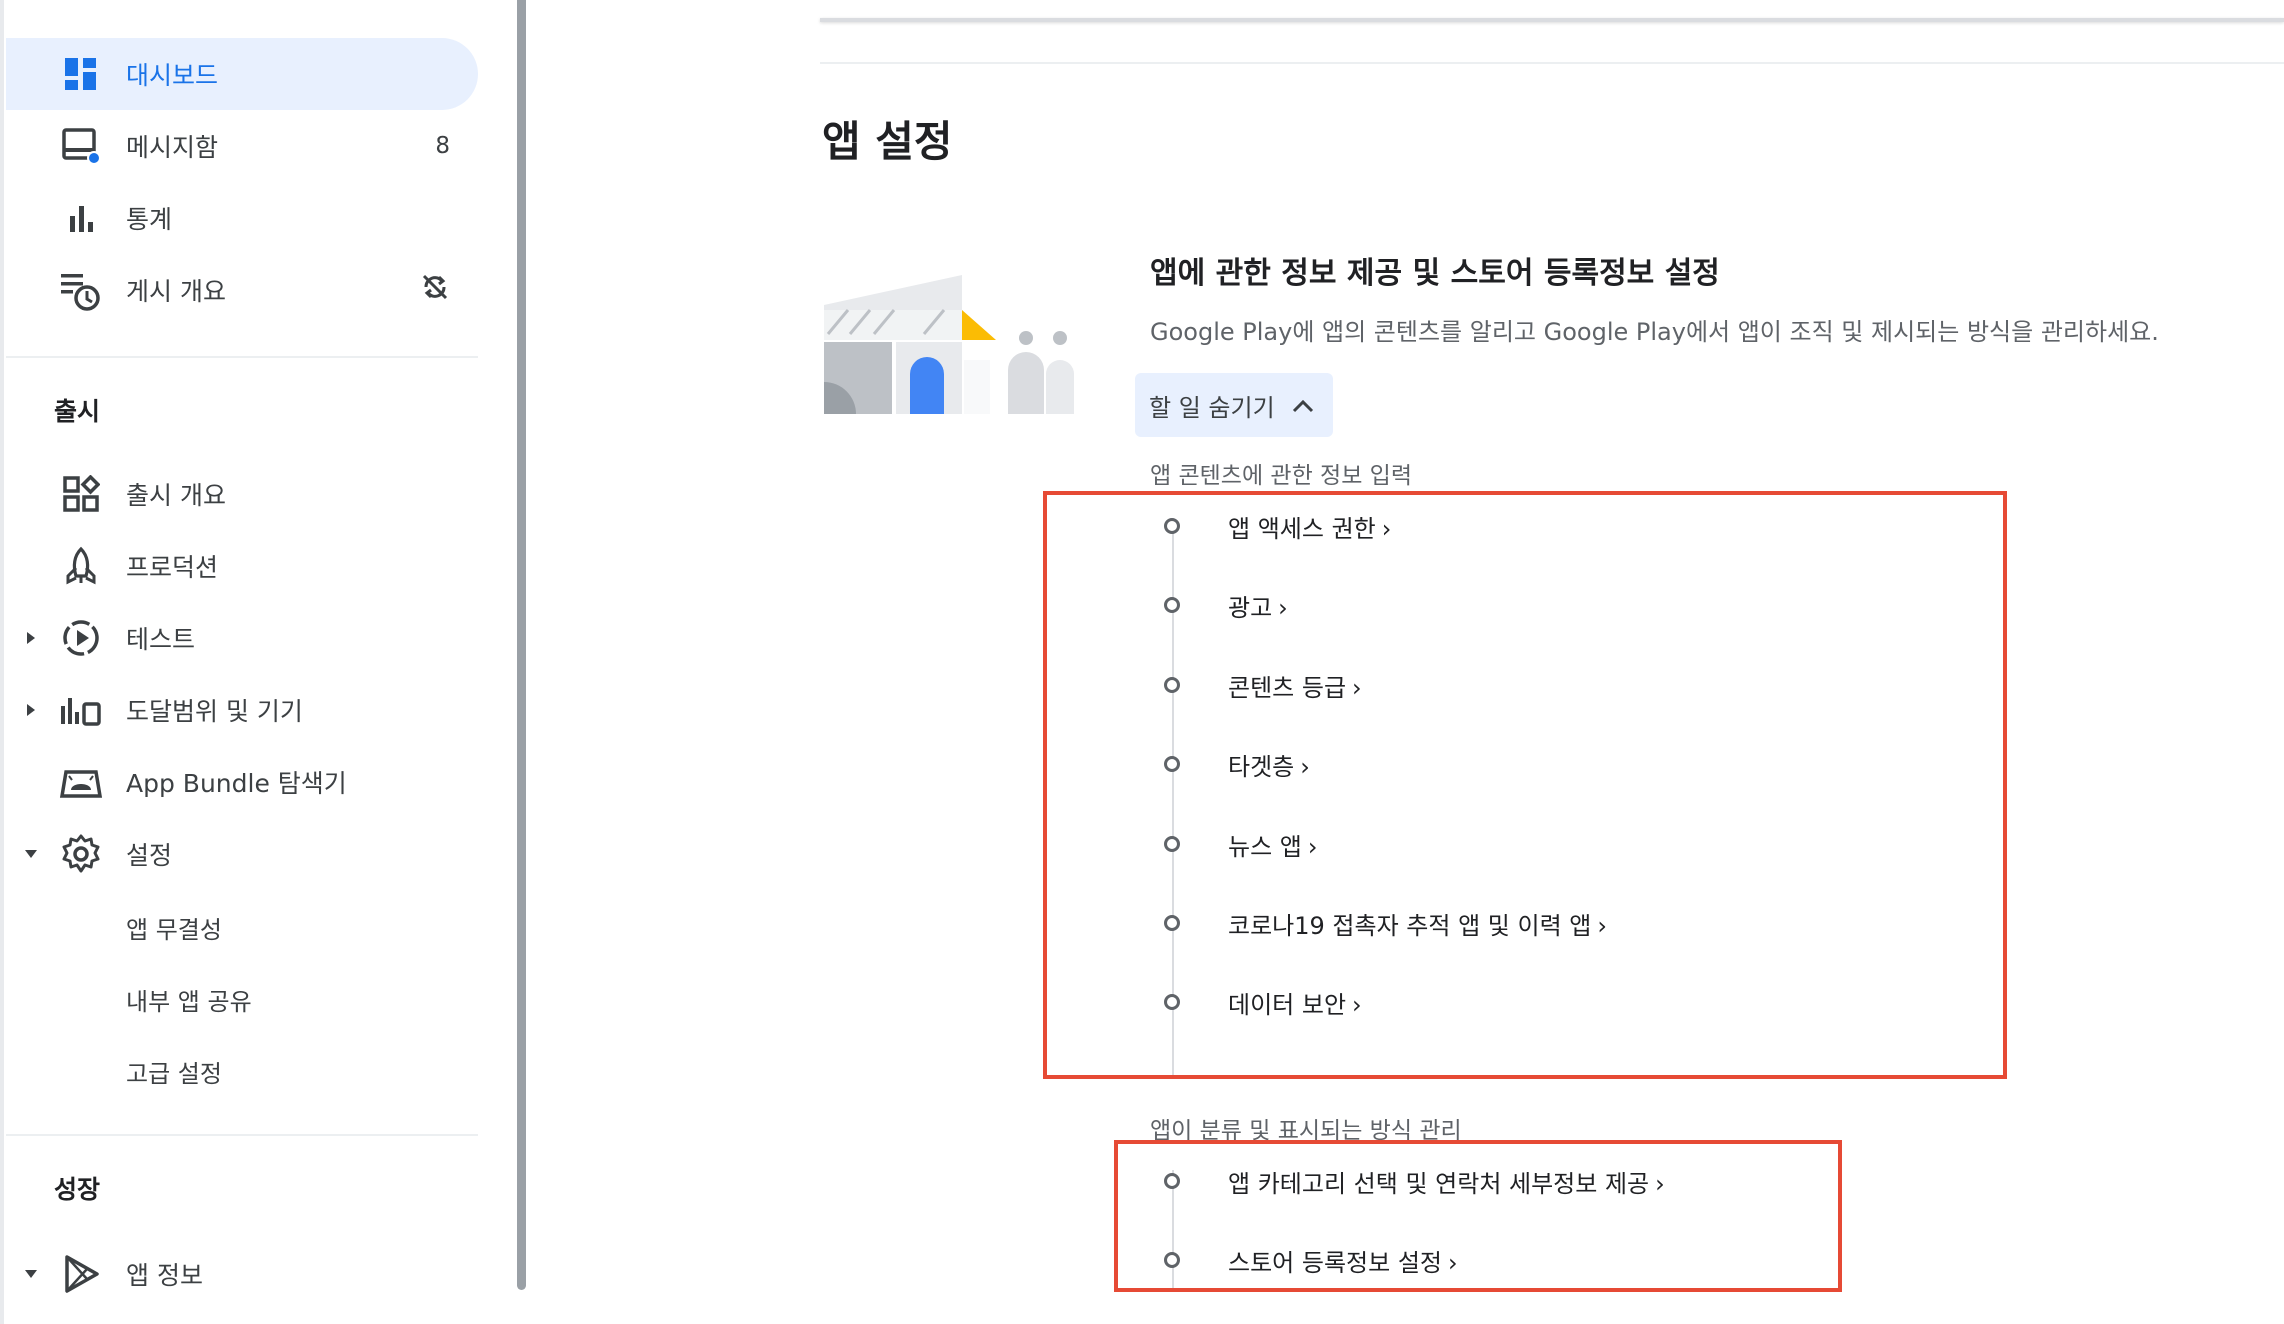 Image resolution: width=2284 pixels, height=1324 pixels. What do you see at coordinates (442, 146) in the screenshot?
I see `inbox-count-badge: 8` at bounding box center [442, 146].